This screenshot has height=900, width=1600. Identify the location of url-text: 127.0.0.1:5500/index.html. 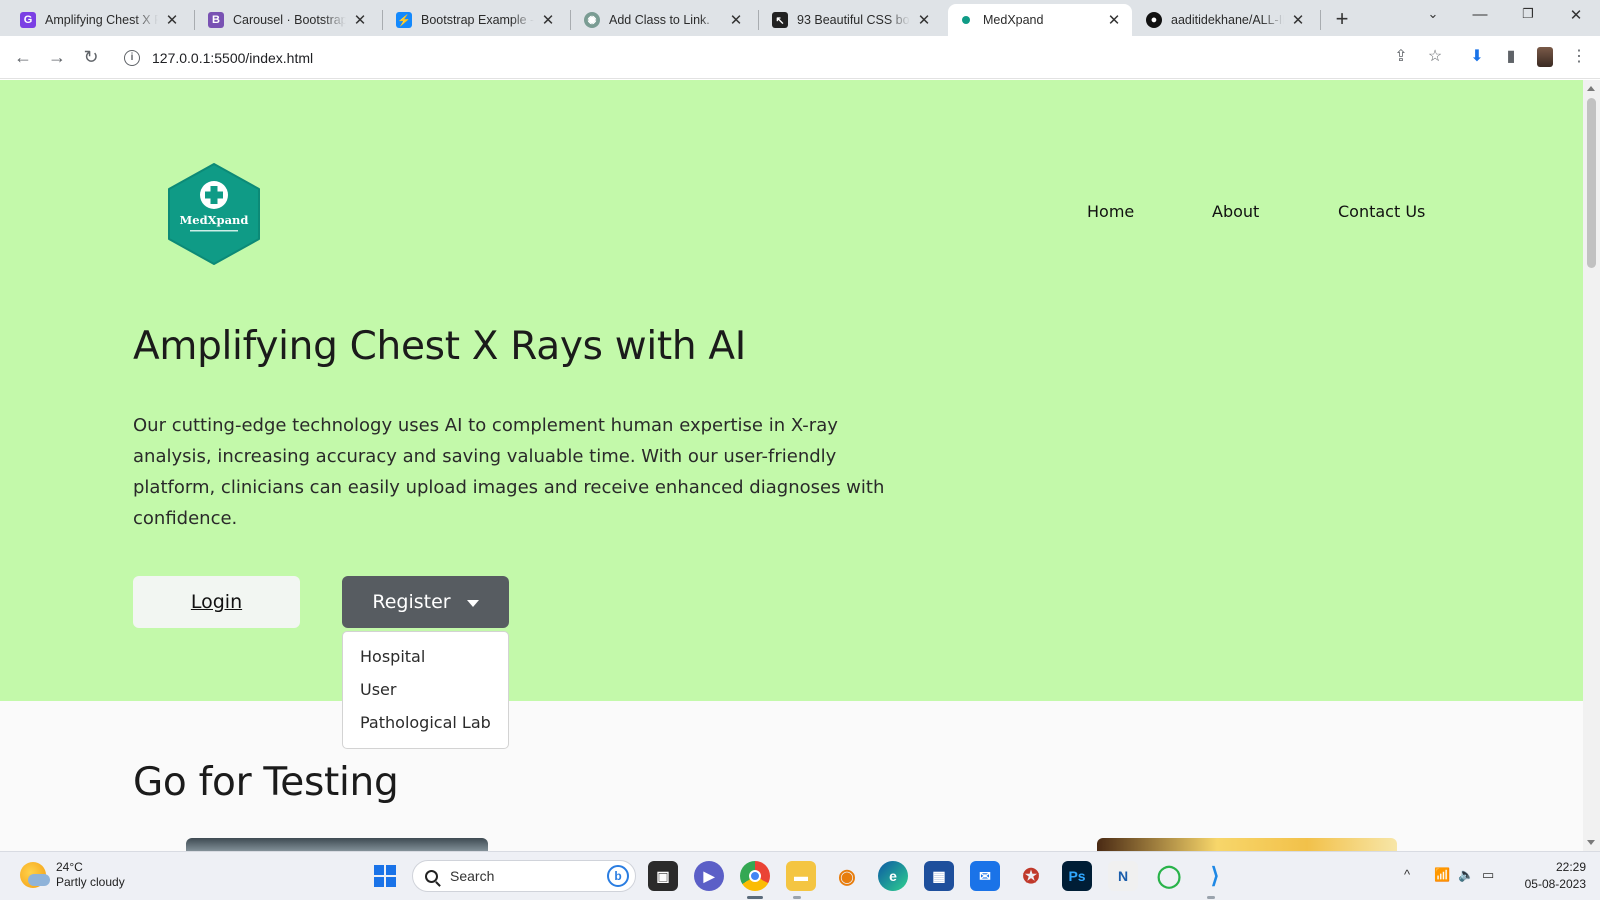
(233, 57).